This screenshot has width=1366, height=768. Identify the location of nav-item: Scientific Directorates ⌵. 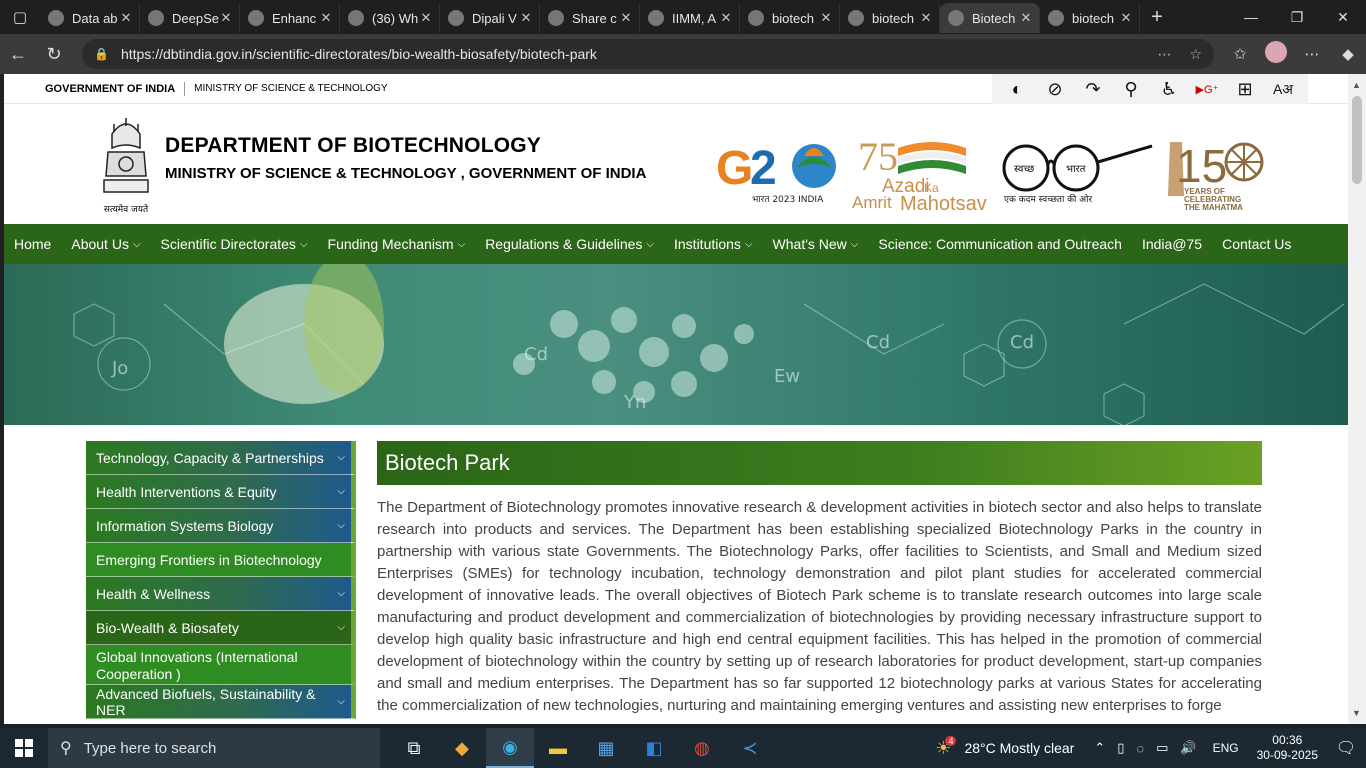
(234, 244).